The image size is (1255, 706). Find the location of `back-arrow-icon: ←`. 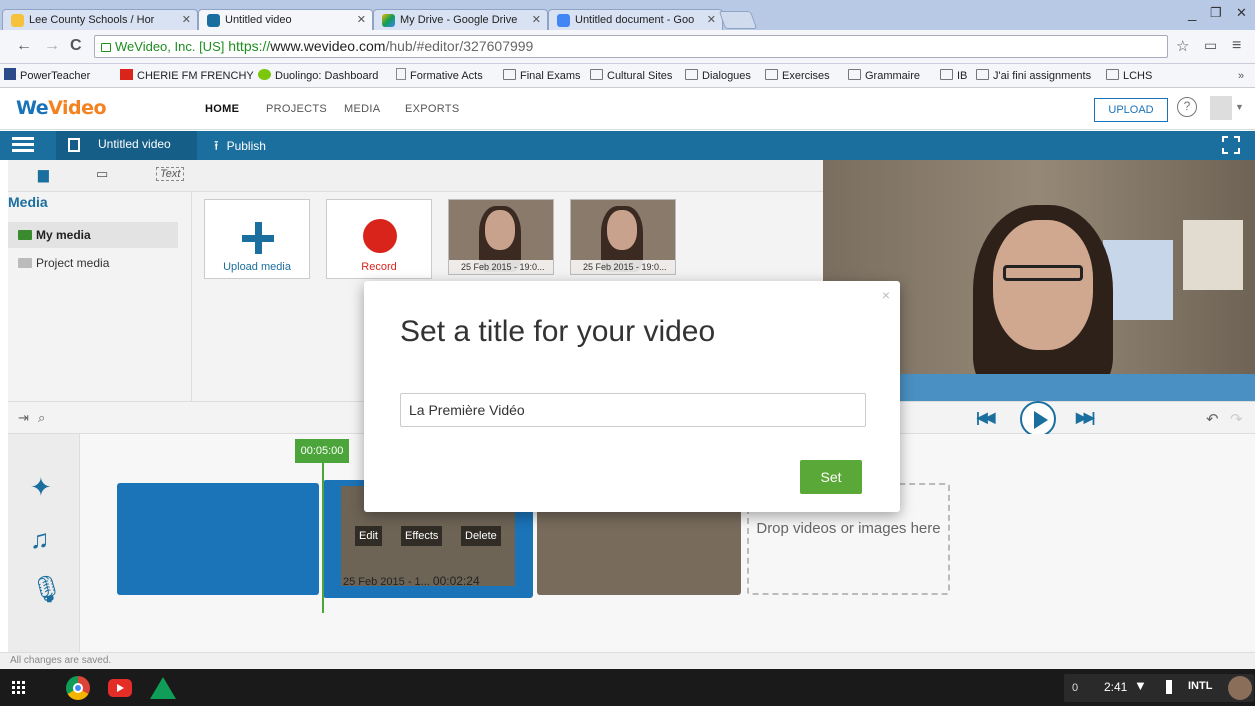

back-arrow-icon: ← is located at coordinates (24, 46).